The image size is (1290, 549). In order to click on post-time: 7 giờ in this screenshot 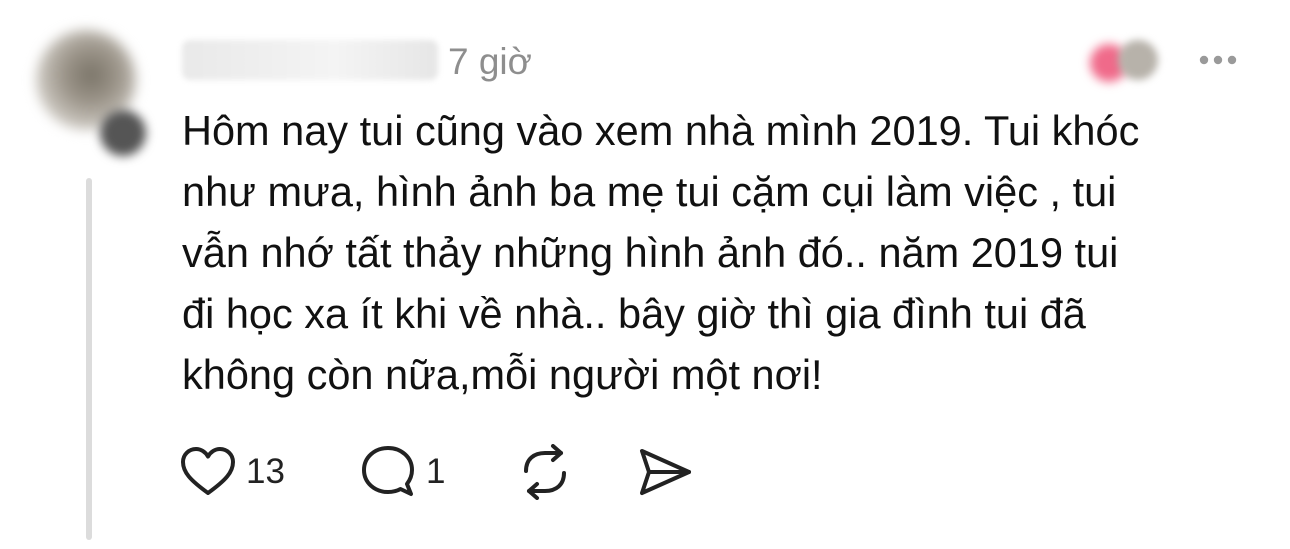, I will do `click(490, 61)`.